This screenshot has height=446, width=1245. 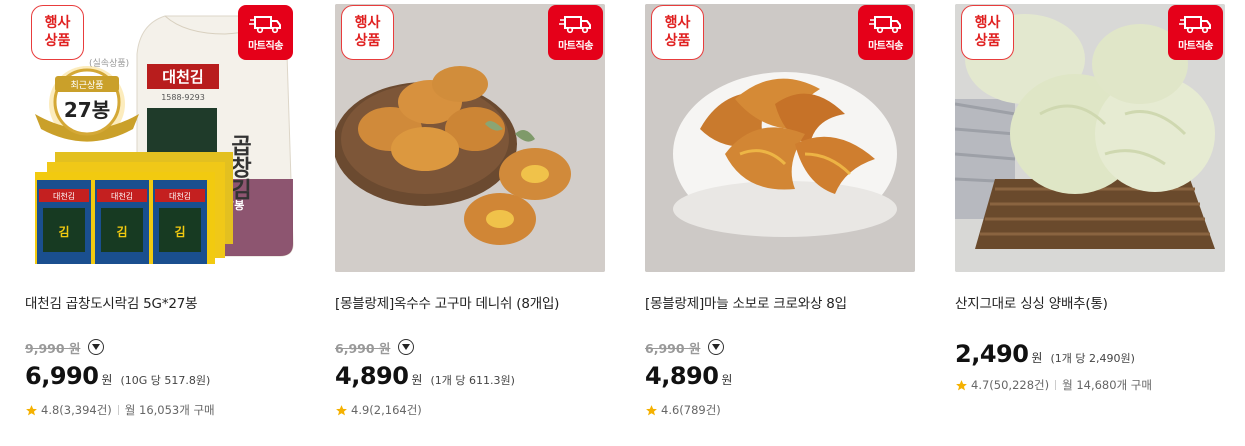 I want to click on sale-price: 6,990, so click(x=62, y=376).